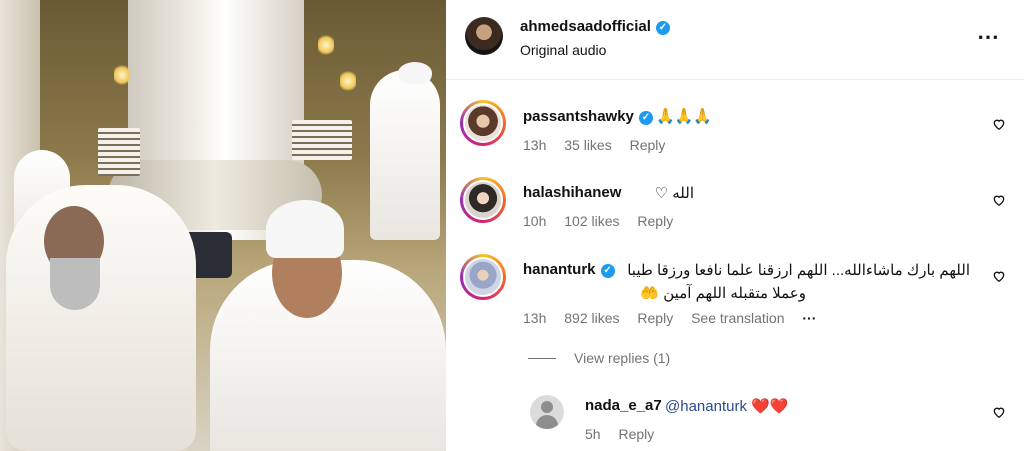  I want to click on reply-avatar, so click(547, 412).